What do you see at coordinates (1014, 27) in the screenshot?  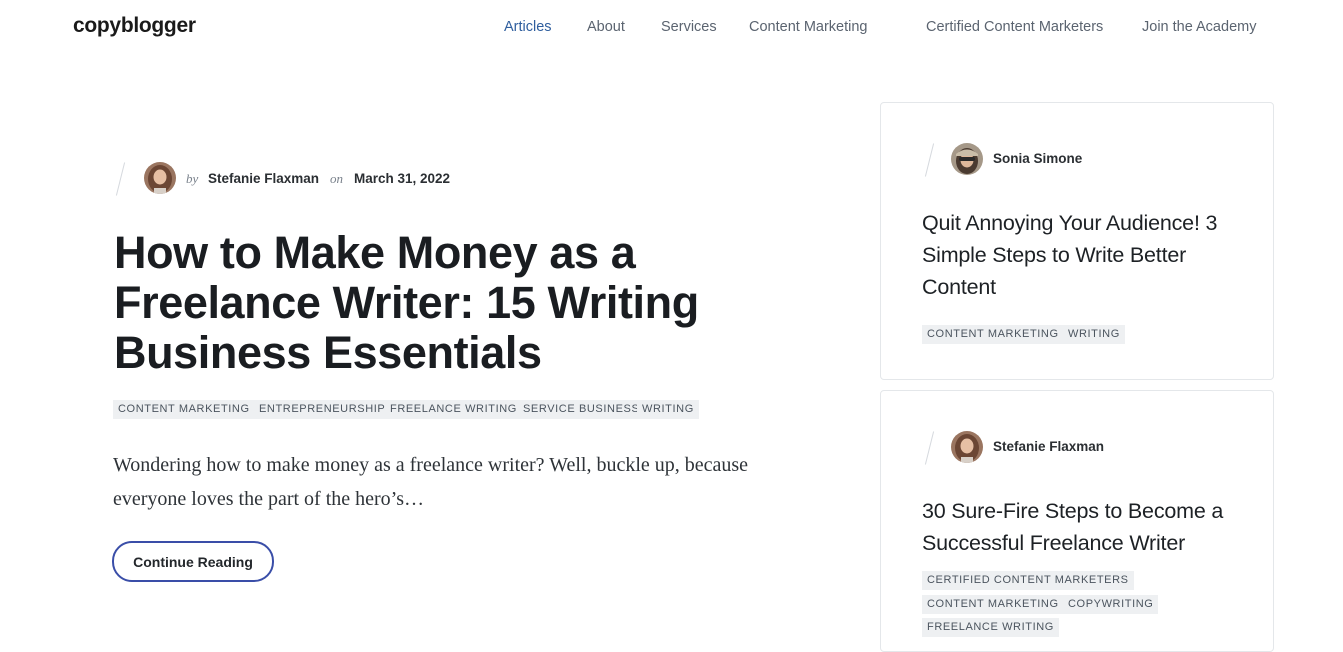 I see `nav-certified-content-marketers: Certified Content Marketers` at bounding box center [1014, 27].